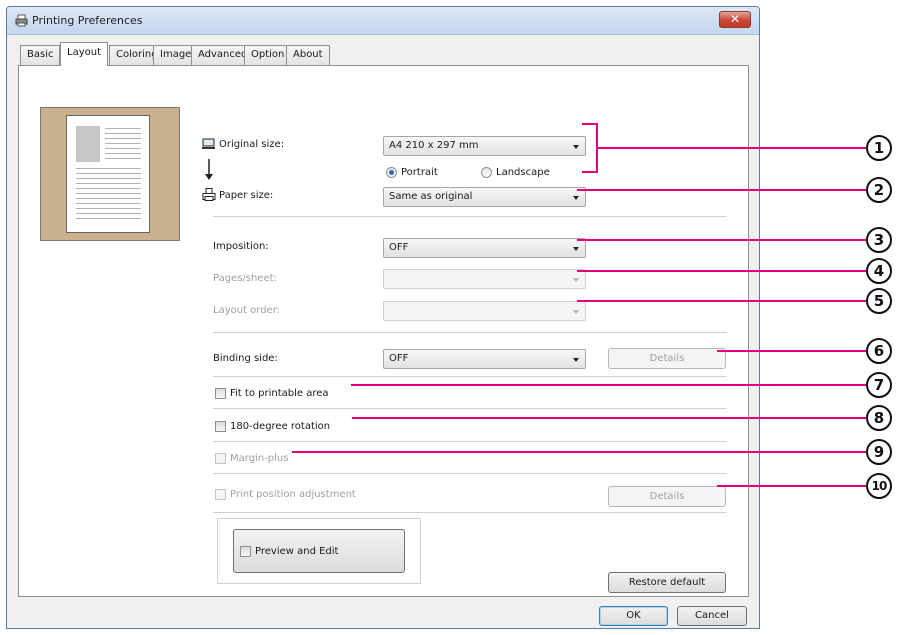  Describe the element at coordinates (879, 351) in the screenshot. I see `callout-6: 6` at that location.